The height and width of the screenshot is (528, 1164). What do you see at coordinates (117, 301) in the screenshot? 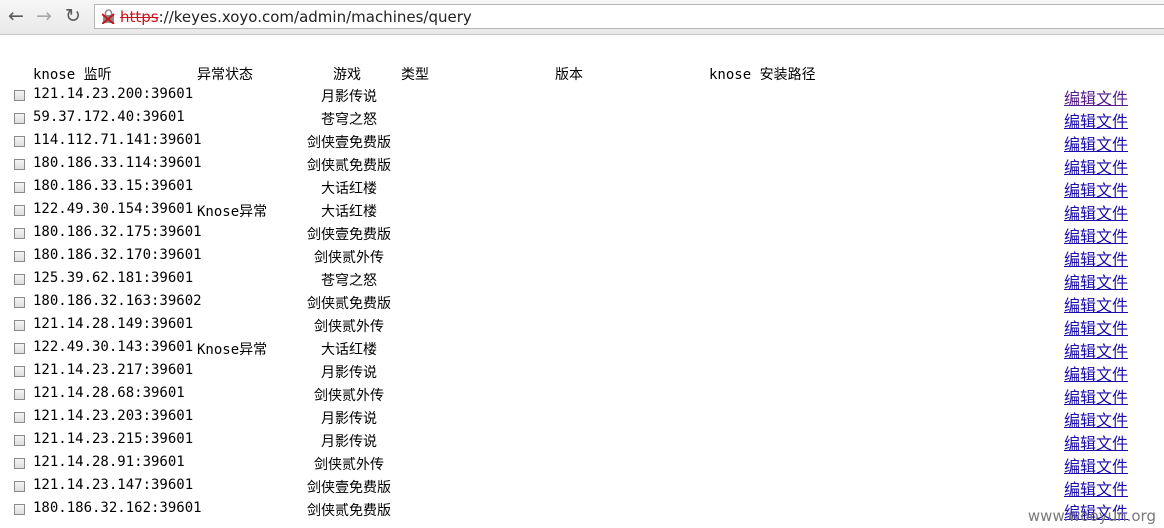
I see `listen-address: 180.186.32.163:39602` at bounding box center [117, 301].